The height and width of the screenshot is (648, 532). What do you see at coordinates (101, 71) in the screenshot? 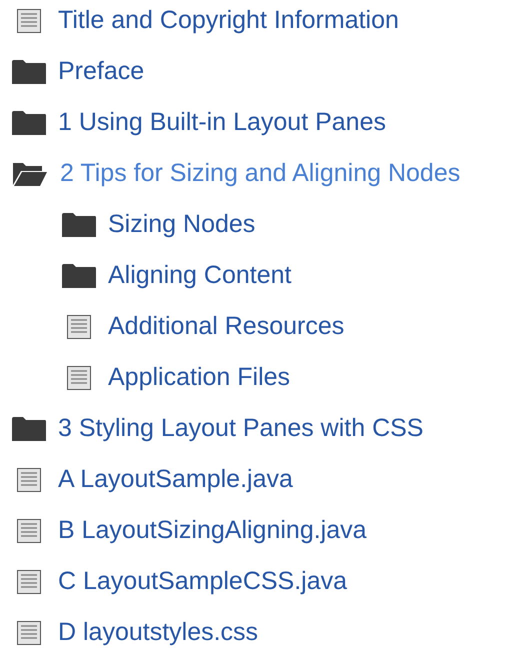
I see `tree-item-link: Preface` at bounding box center [101, 71].